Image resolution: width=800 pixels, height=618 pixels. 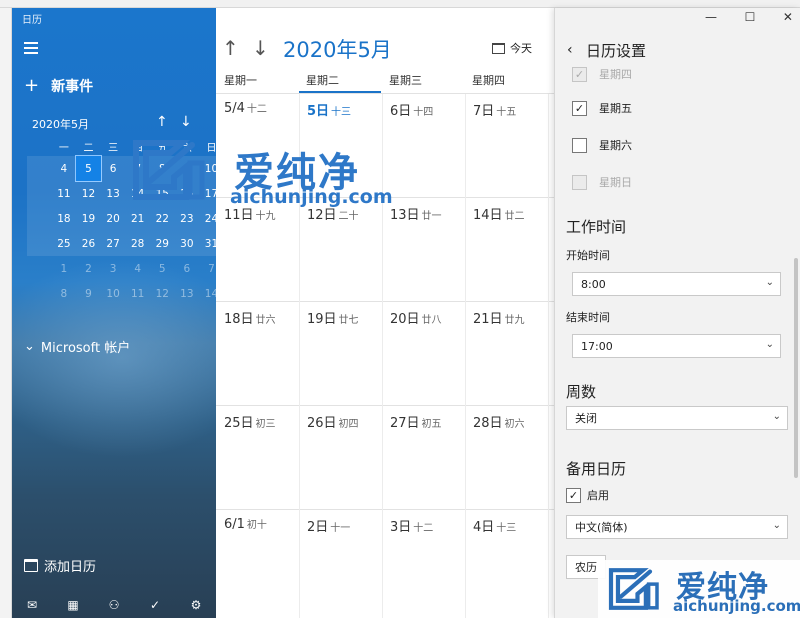 I want to click on day-cell: 13日 廿一, so click(x=416, y=213).